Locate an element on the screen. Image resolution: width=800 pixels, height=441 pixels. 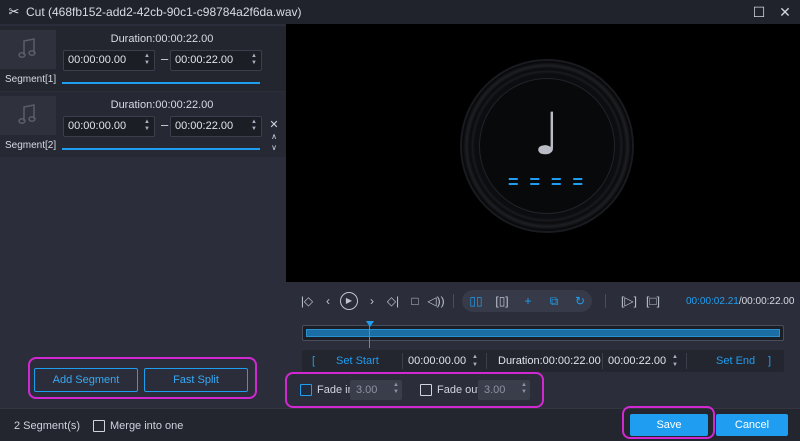
bracket-left-icon: [ is located at coordinates (313, 361).